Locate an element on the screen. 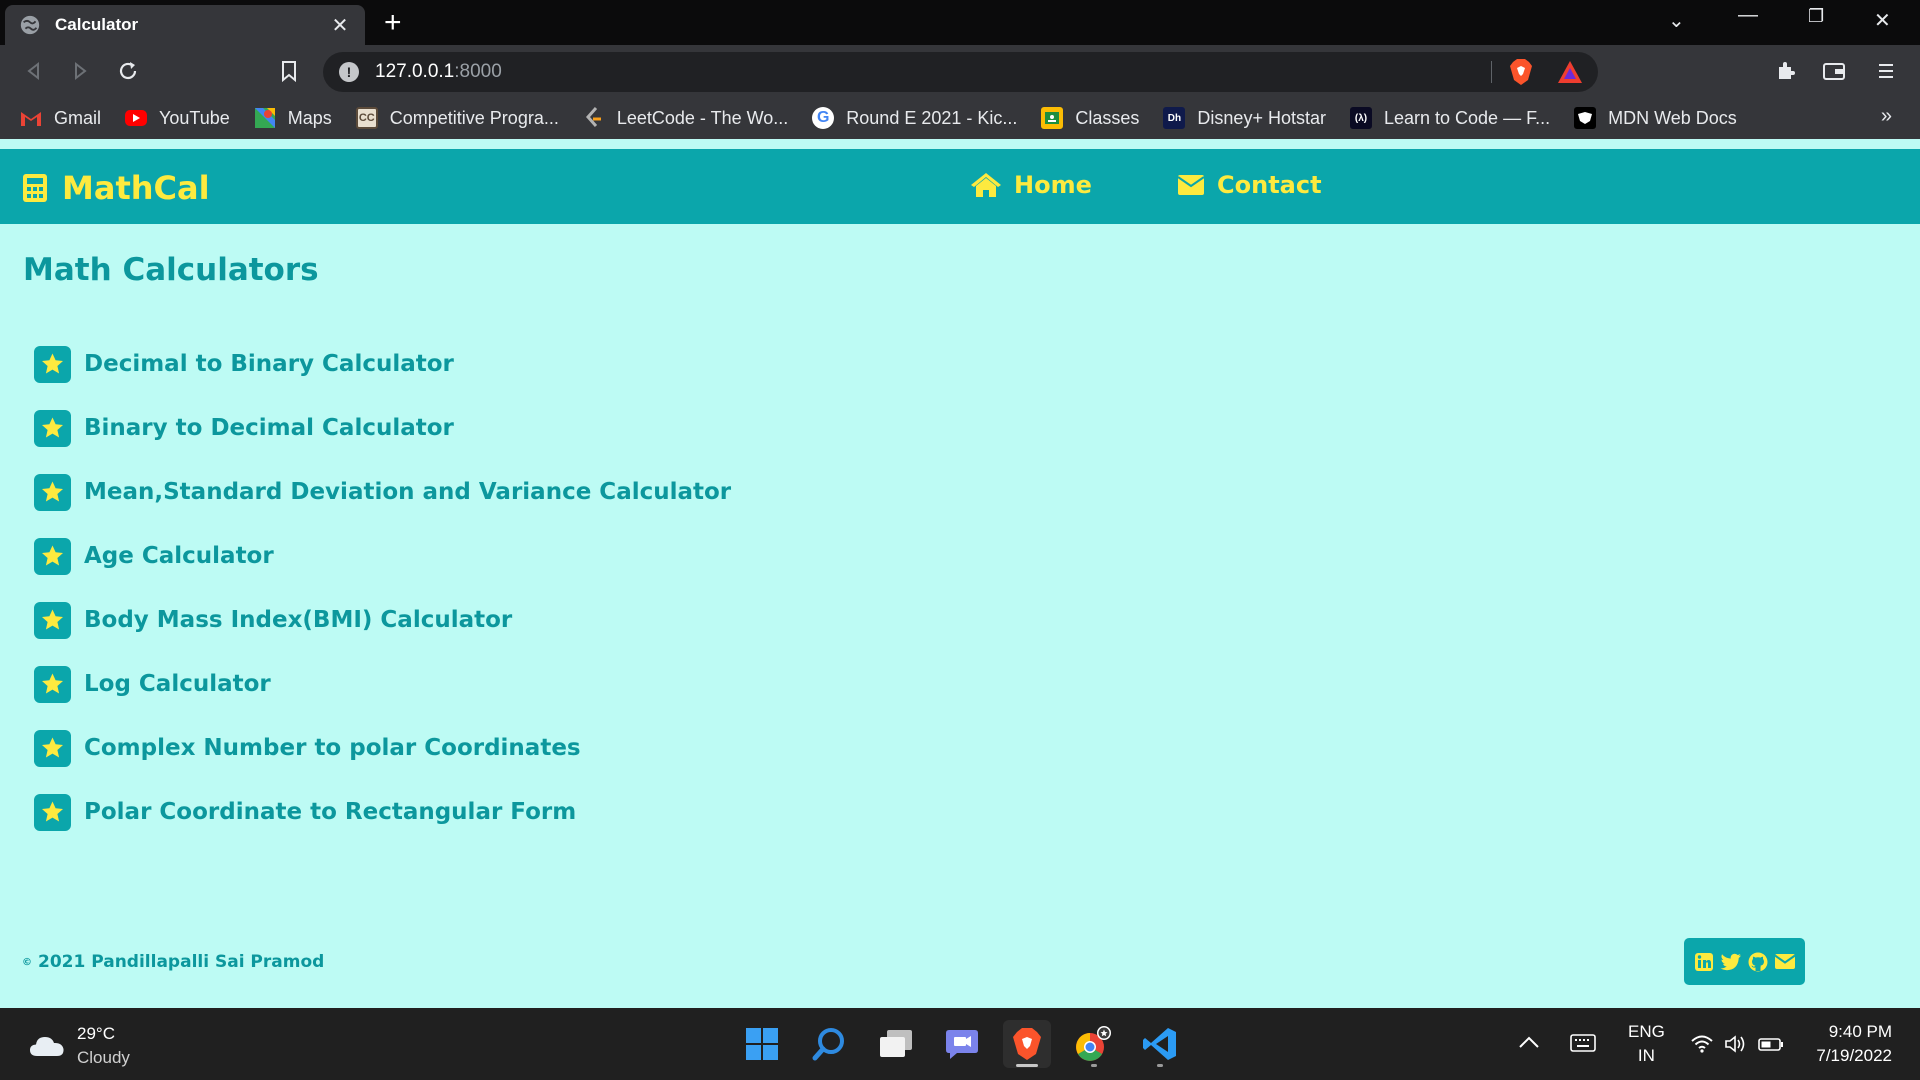  windows-icon is located at coordinates (762, 1044).